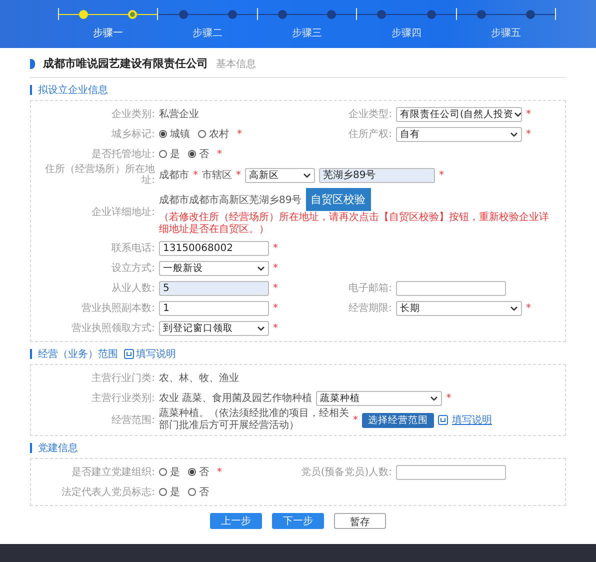  Describe the element at coordinates (506, 33) in the screenshot. I see `step-label: 步骤五` at that location.